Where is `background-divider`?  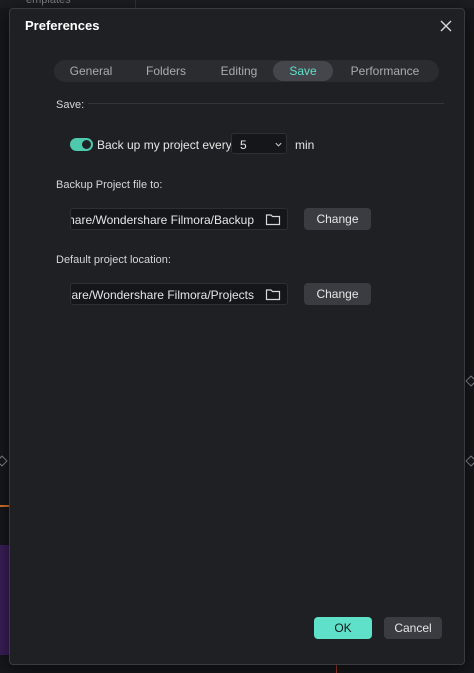 background-divider is located at coordinates (135, 4).